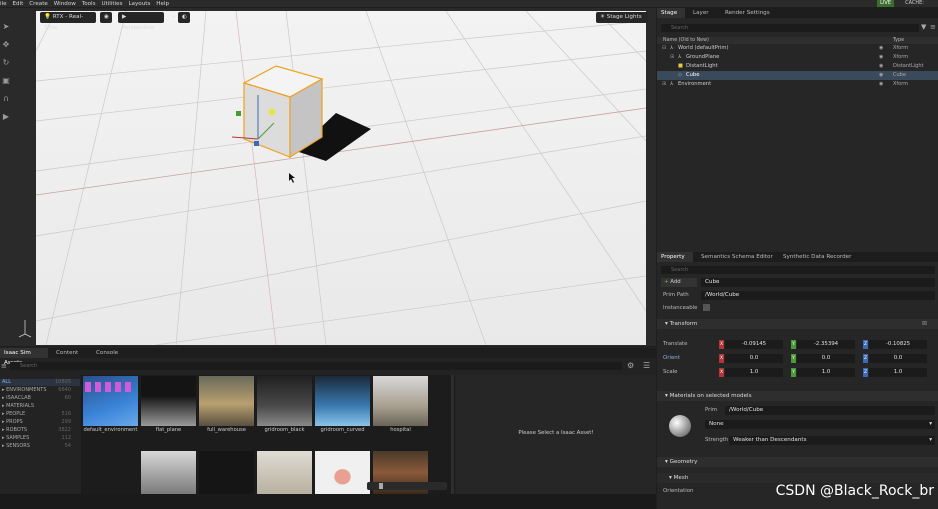  I want to click on tab-content: Content, so click(67, 353).